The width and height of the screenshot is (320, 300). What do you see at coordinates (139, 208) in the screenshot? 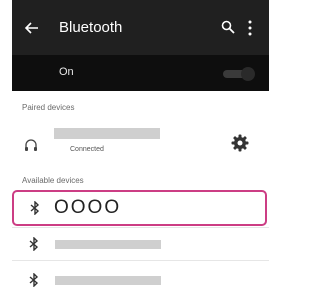
I see `available-device-row-highlighted: OOOO` at bounding box center [139, 208].